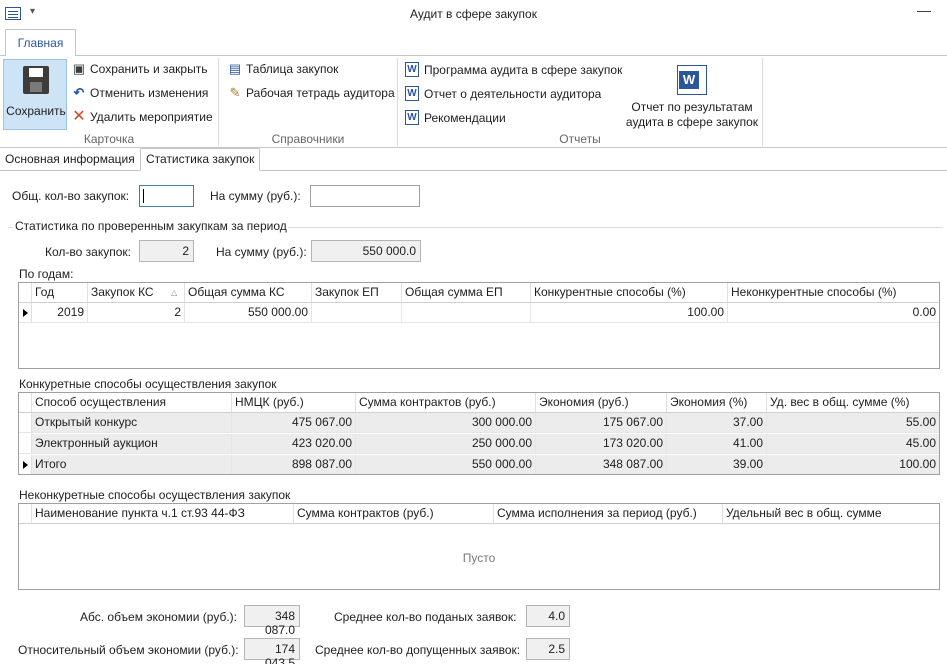 This screenshot has height=664, width=947. I want to click on column-header: Закупок ЕП, so click(357, 293).